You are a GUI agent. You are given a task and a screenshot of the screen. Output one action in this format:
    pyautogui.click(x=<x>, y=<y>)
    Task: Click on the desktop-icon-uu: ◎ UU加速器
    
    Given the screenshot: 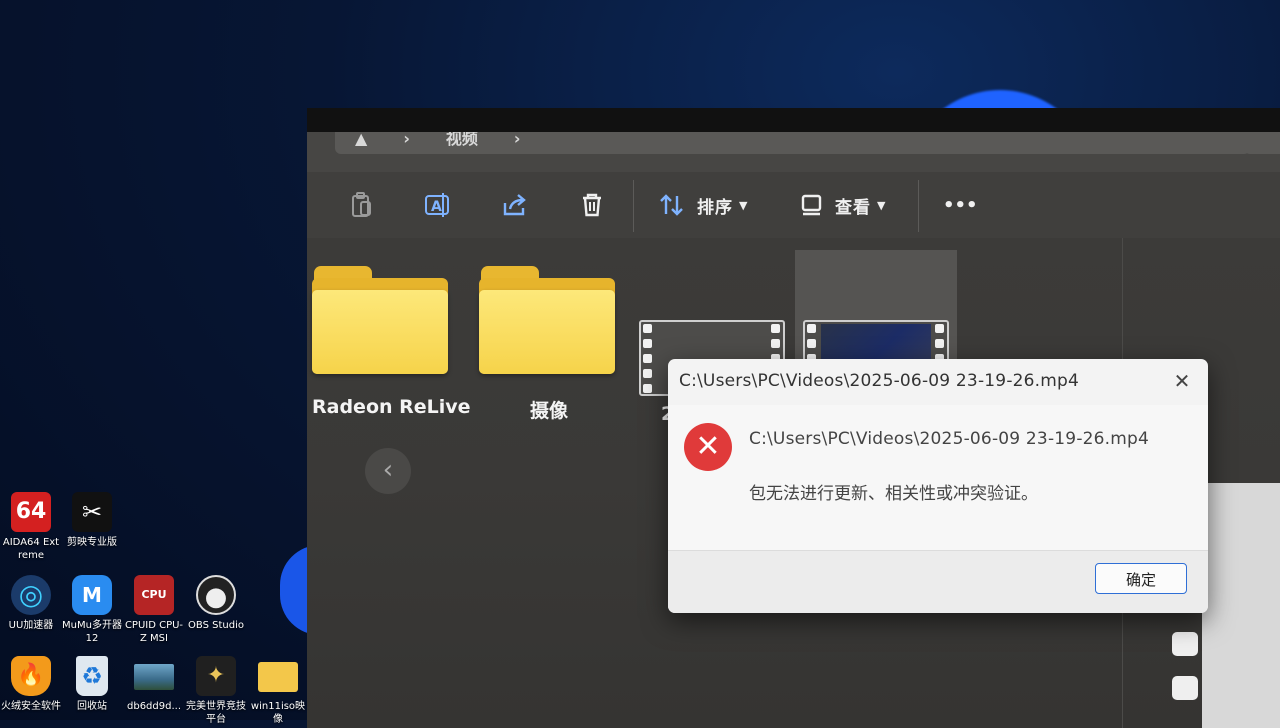 What is the action you would take?
    pyautogui.click(x=31, y=603)
    